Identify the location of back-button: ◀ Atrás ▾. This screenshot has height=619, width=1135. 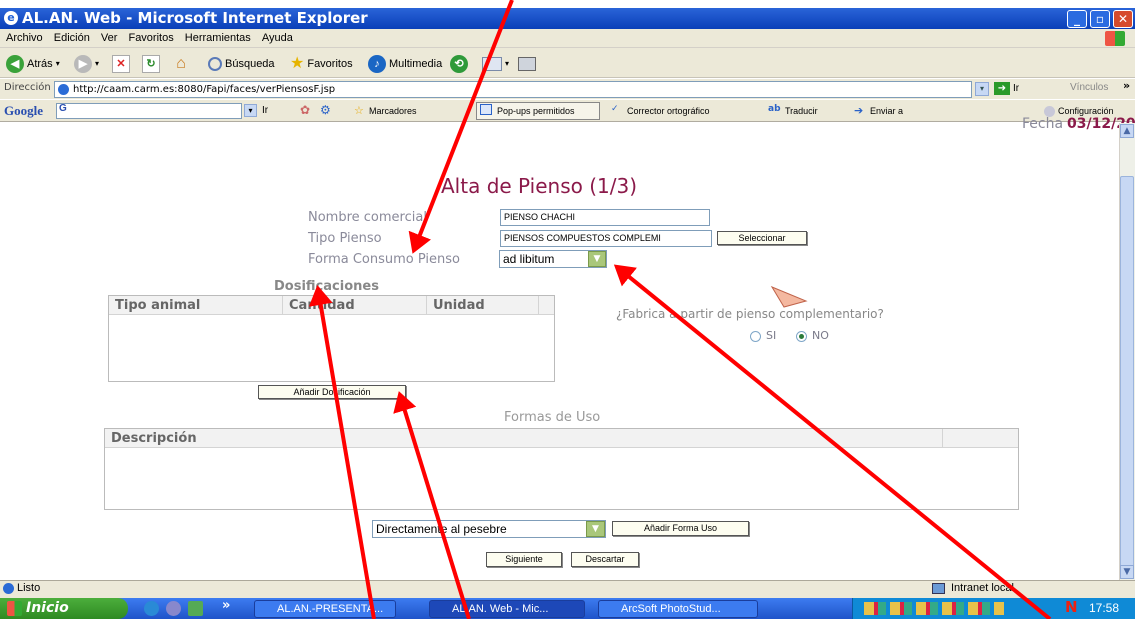
(33, 64).